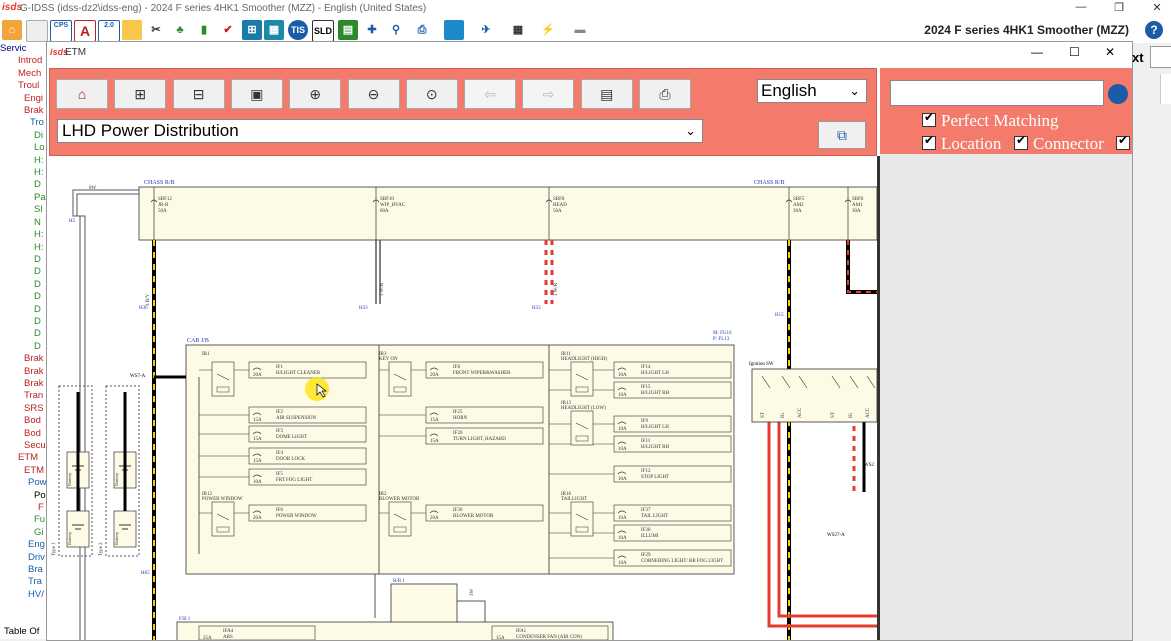  What do you see at coordinates (24, 61) in the screenshot?
I see `tree-item: Introd` at bounding box center [24, 61].